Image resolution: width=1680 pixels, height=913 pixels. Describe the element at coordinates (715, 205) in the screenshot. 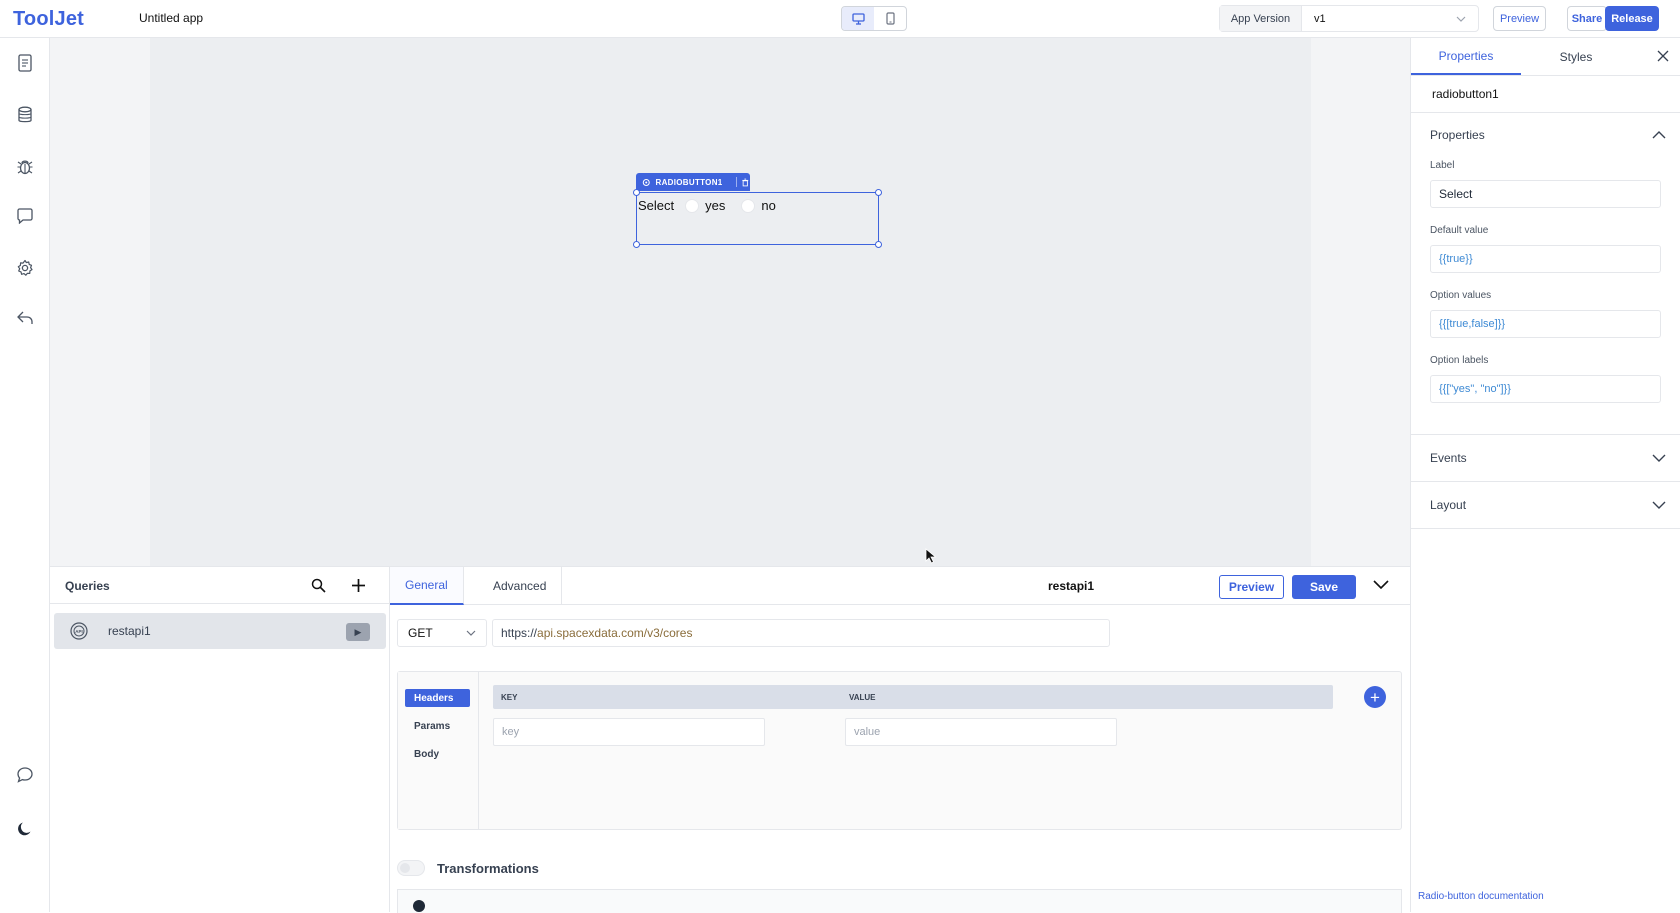

I see `radio-option-label: yes` at that location.